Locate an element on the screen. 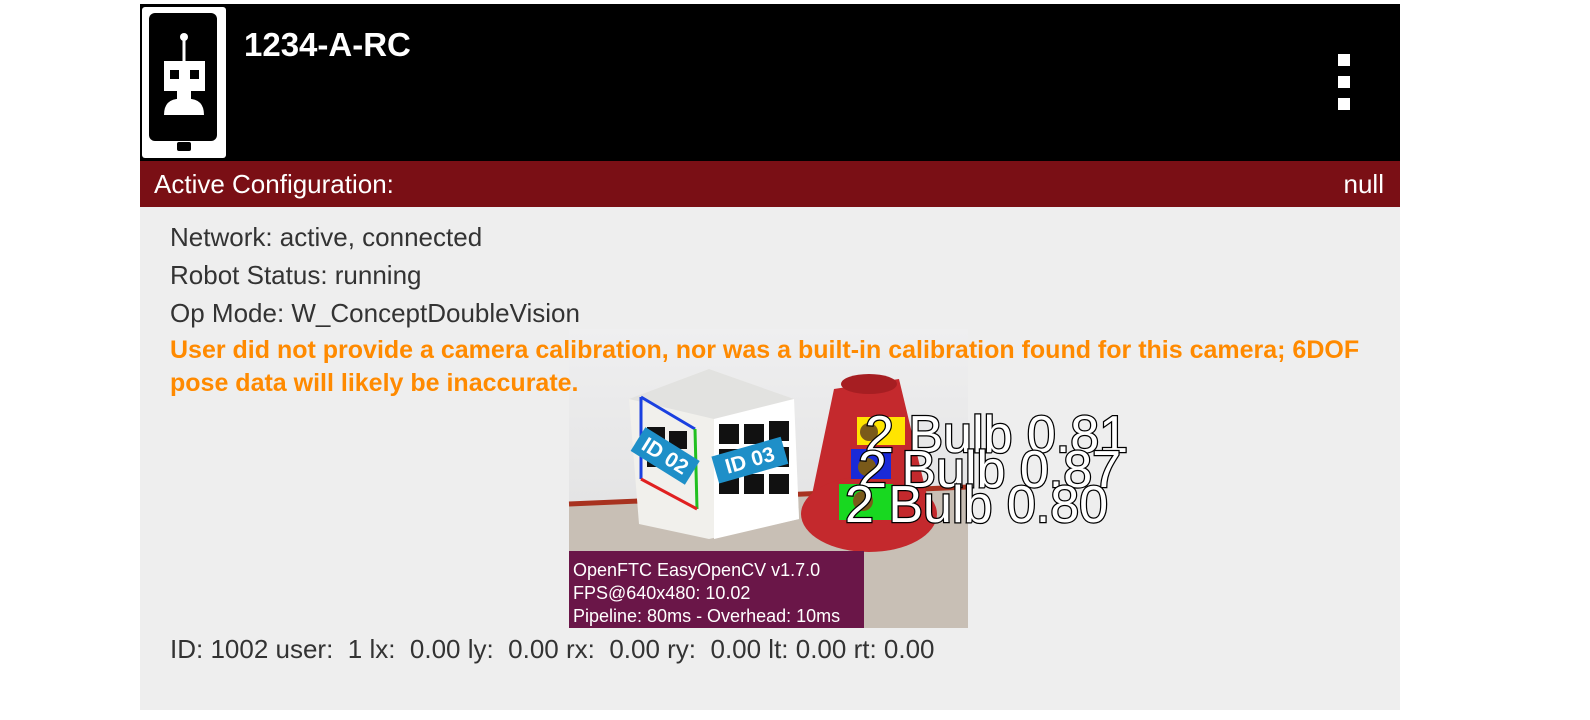  active-configuration-bar: Active Configuration: null is located at coordinates (770, 184).